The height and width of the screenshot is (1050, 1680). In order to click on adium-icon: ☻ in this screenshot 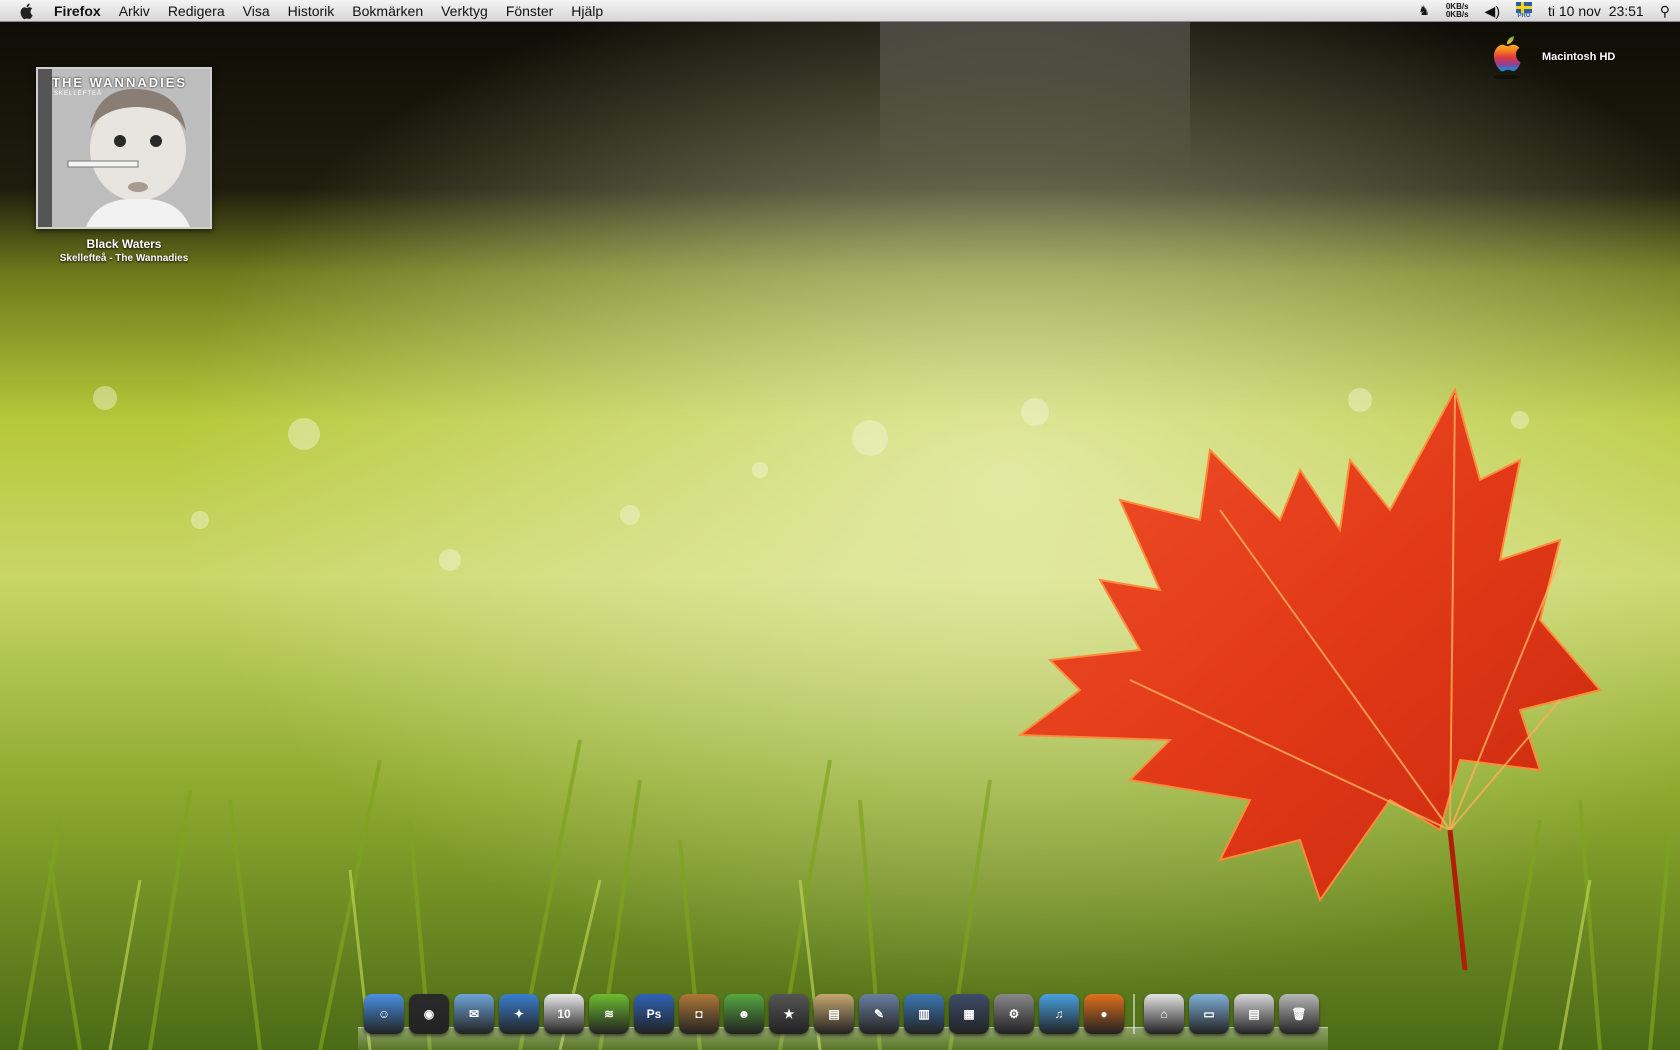, I will do `click(744, 1014)`.